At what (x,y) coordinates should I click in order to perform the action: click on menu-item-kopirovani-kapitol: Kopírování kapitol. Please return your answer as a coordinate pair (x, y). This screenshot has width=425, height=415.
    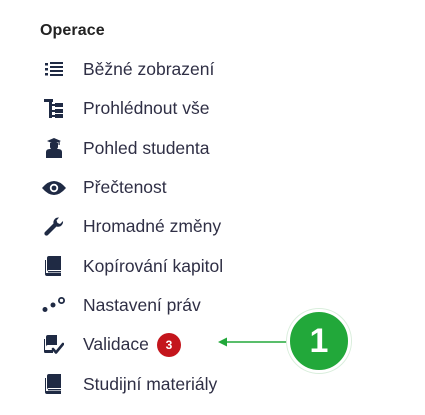
    Looking at the image, I should click on (140, 265).